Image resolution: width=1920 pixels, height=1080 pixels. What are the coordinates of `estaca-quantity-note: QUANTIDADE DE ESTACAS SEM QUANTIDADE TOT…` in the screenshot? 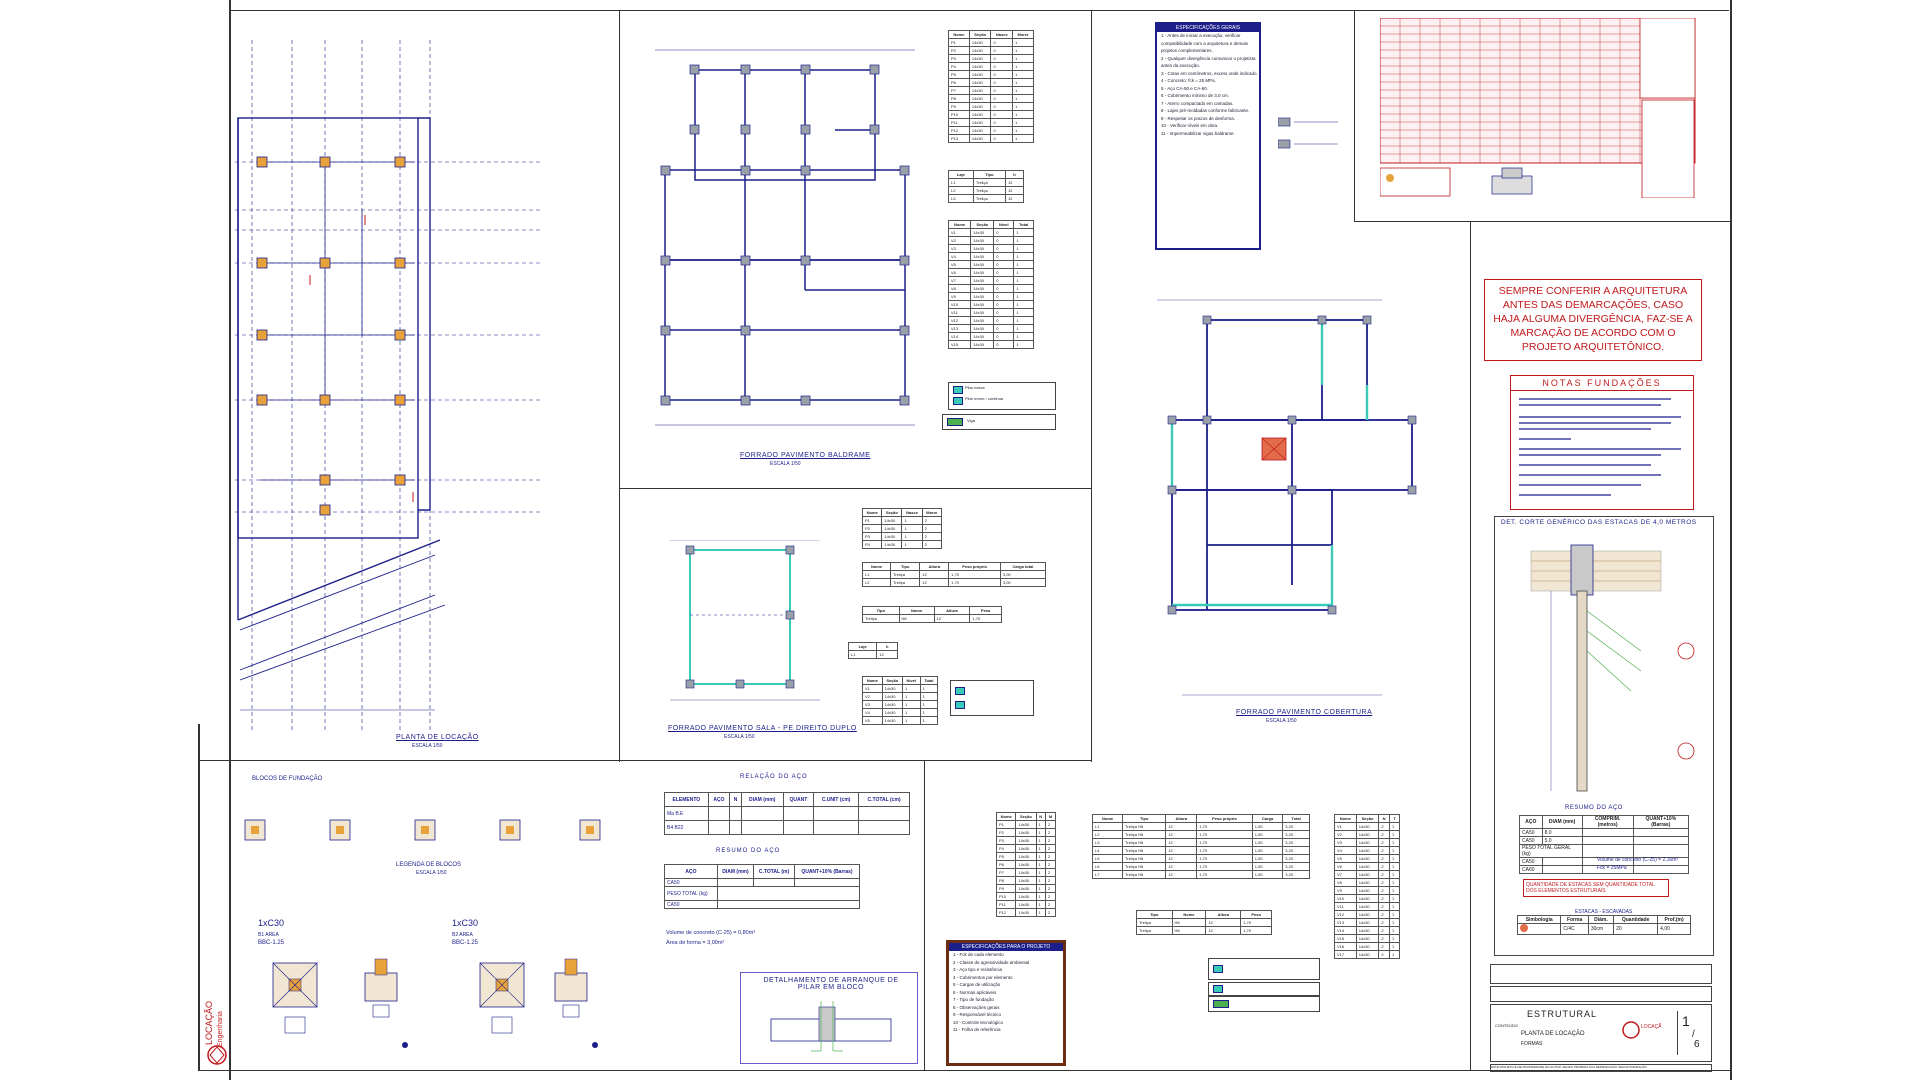 It's located at (1596, 888).